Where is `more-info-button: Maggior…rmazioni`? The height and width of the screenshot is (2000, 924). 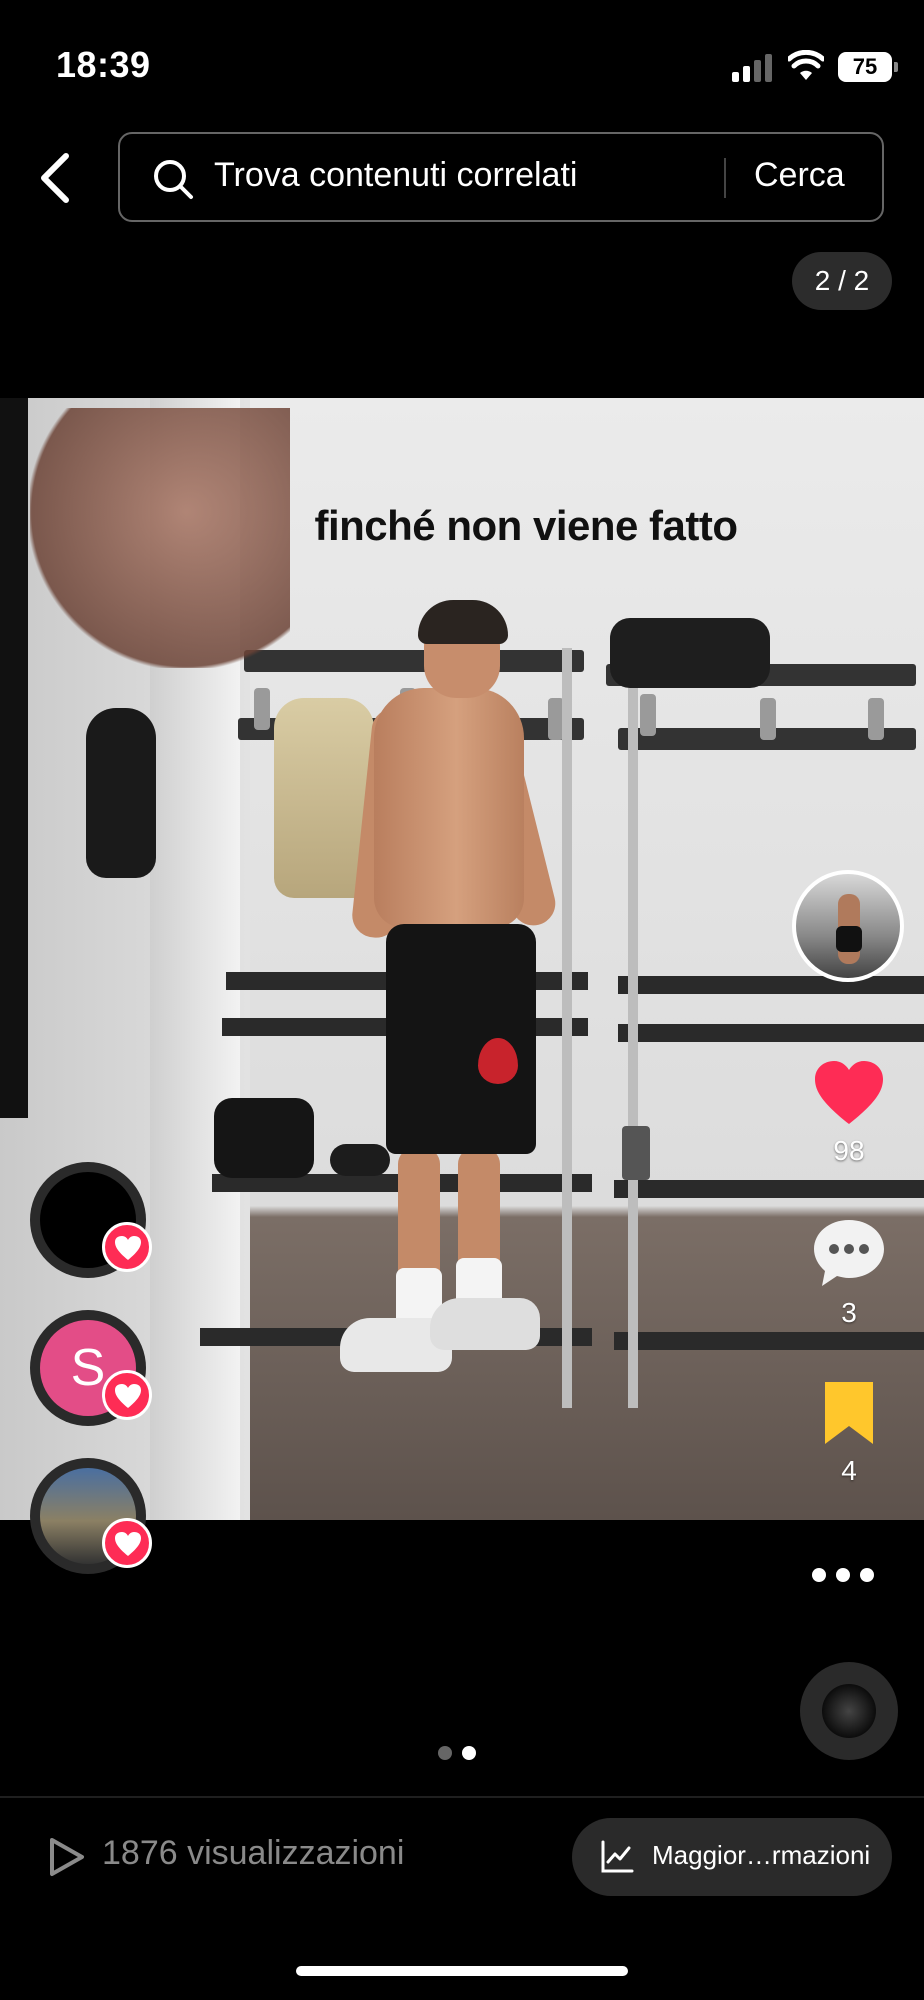 more-info-button: Maggior…rmazioni is located at coordinates (732, 1857).